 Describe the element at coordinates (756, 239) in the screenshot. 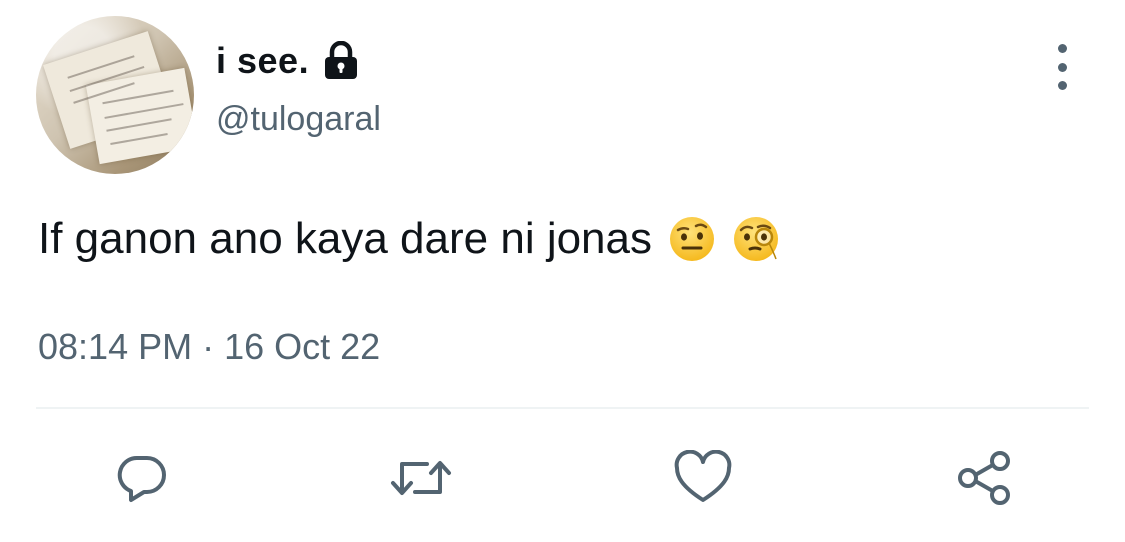

I see `face-with-monocle-icon` at that location.